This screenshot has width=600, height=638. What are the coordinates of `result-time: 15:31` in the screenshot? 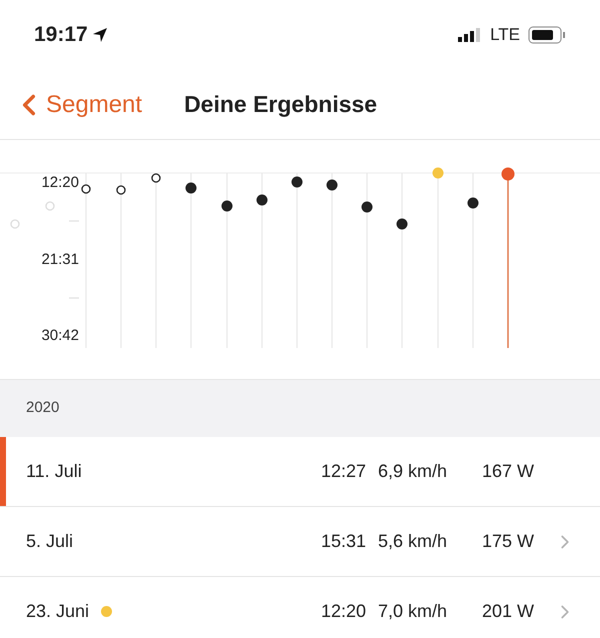 It's located at (343, 541).